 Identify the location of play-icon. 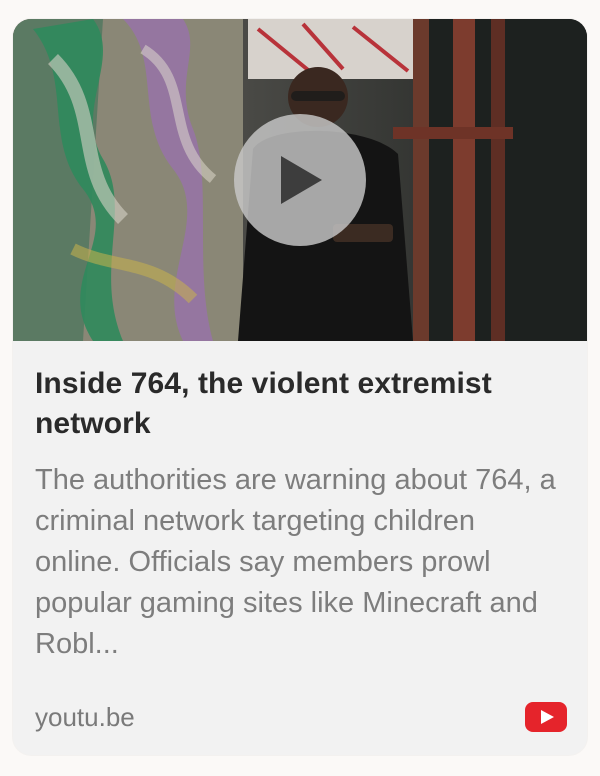
(301, 180).